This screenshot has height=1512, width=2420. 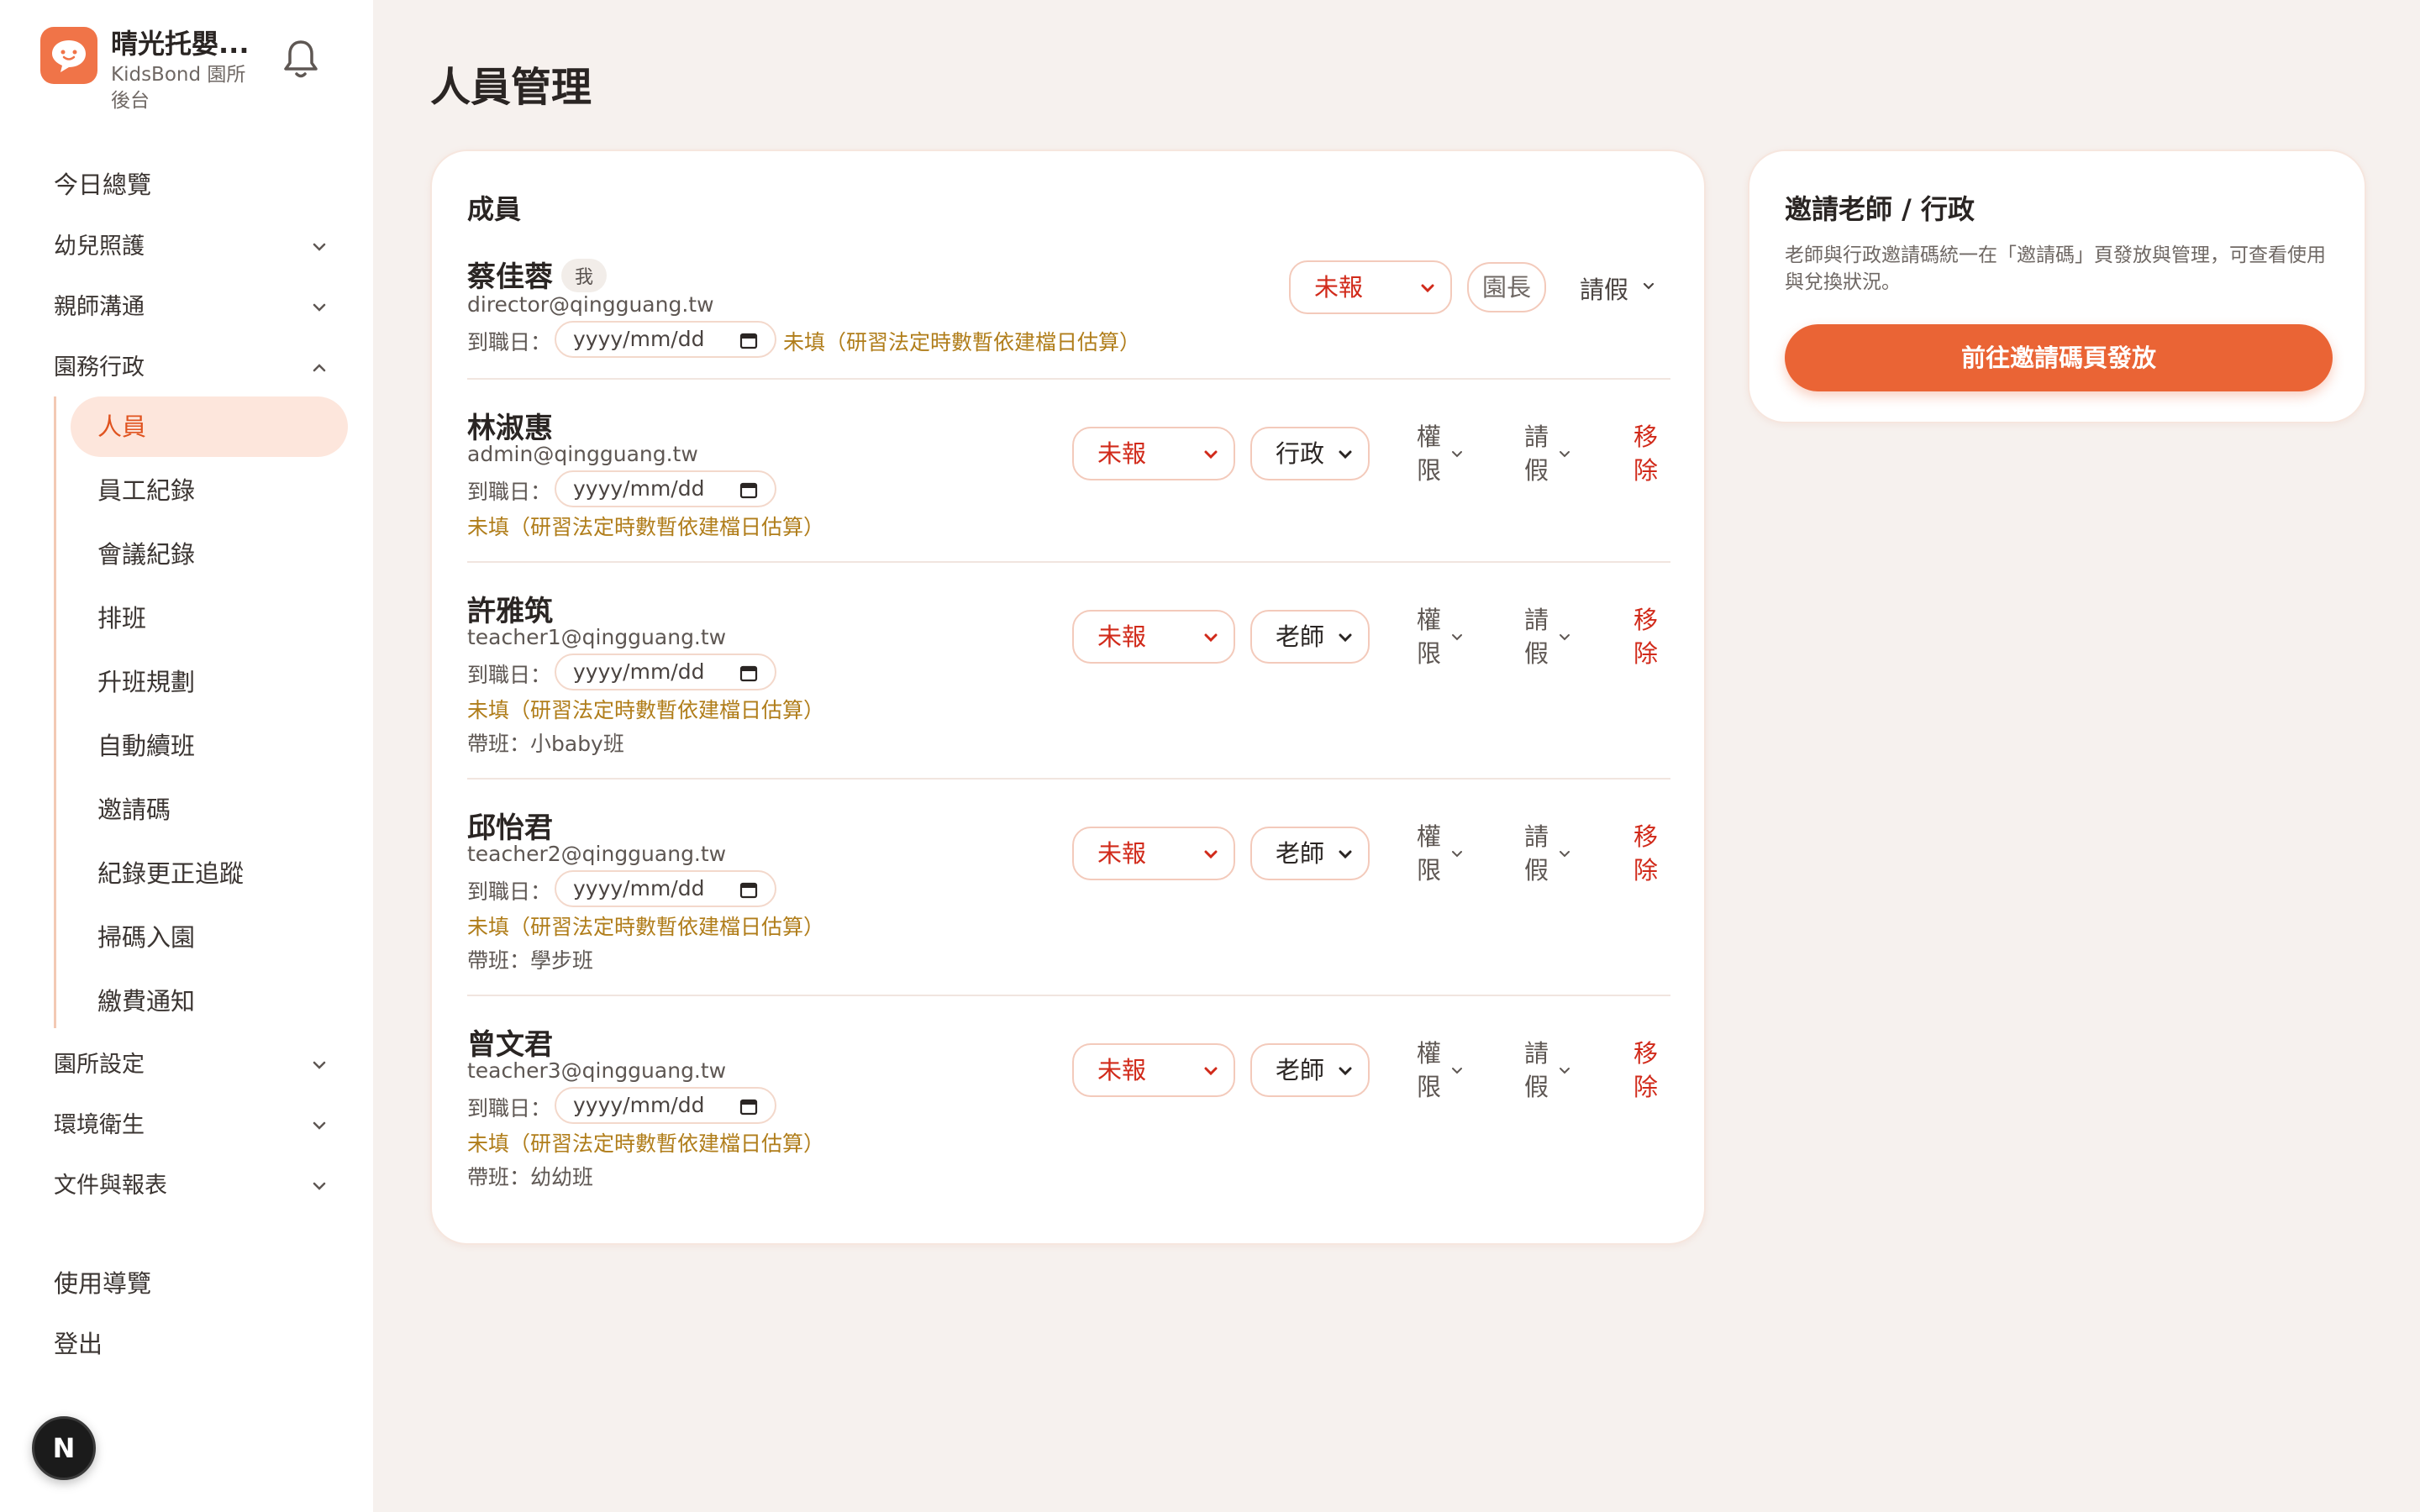 What do you see at coordinates (192, 185) in the screenshot?
I see `nav-today: 今日總覽` at bounding box center [192, 185].